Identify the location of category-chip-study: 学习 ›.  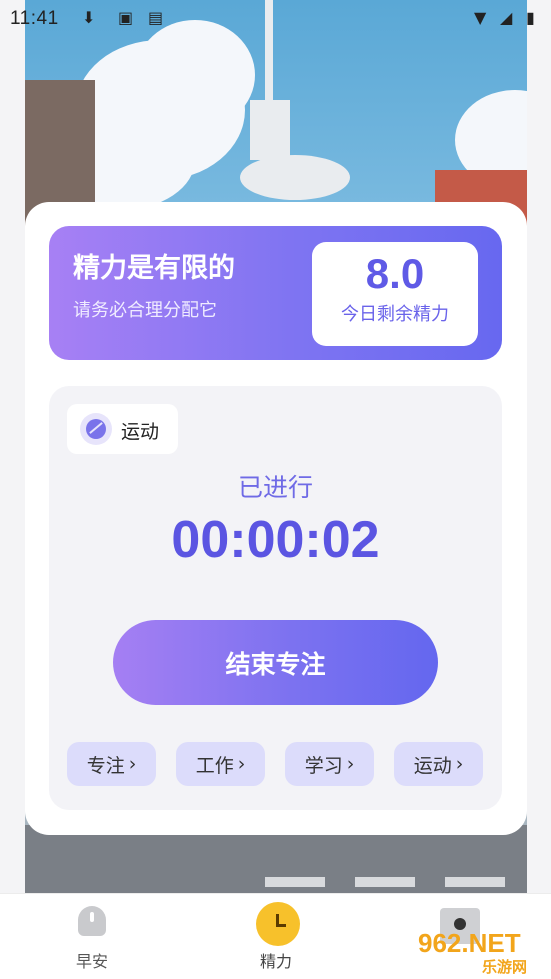
(329, 764).